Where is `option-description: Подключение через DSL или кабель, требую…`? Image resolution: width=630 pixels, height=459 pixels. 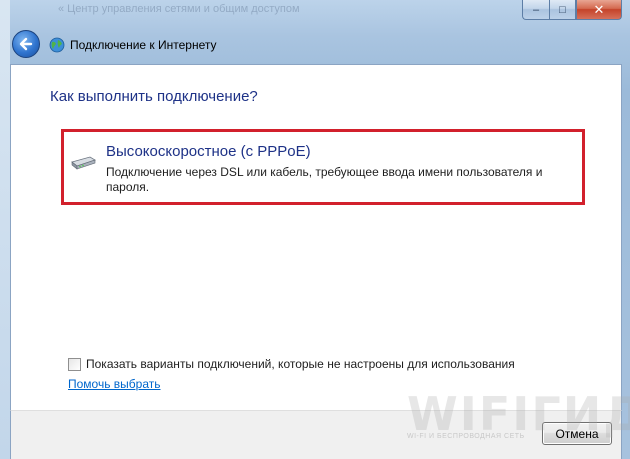 option-description: Подключение через DSL или кабель, требую… is located at coordinates (324, 179).